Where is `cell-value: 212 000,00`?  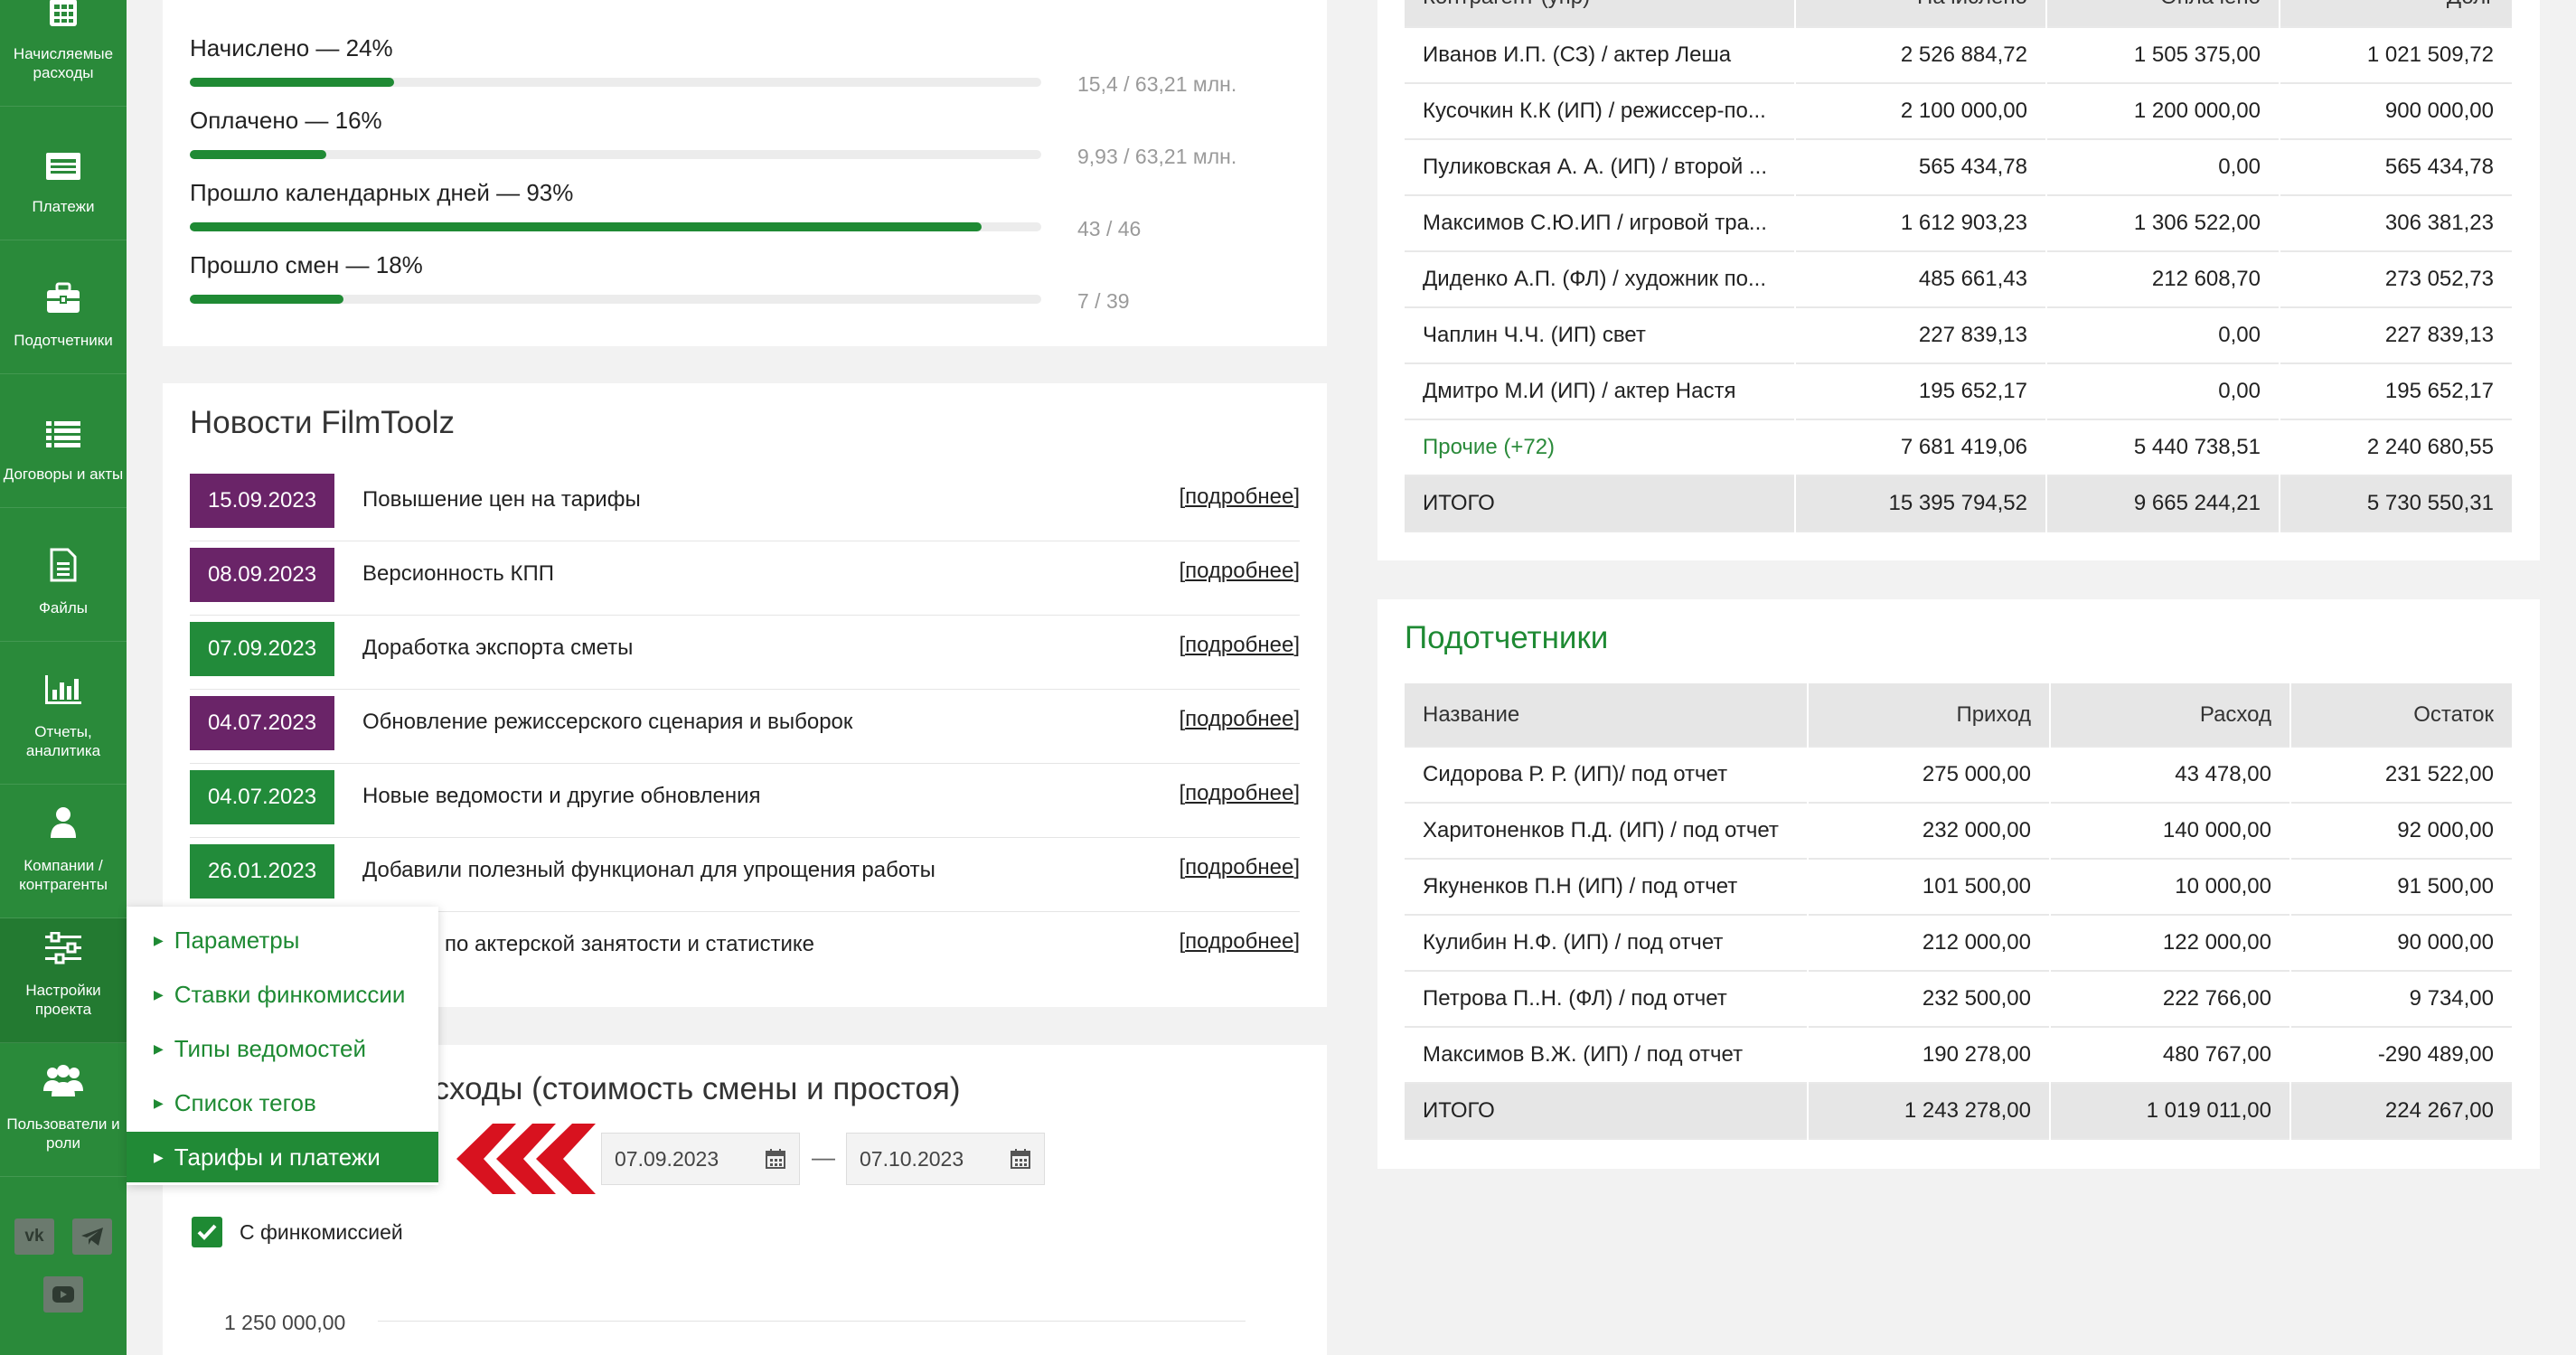
cell-value: 212 000,00 is located at coordinates (1929, 943).